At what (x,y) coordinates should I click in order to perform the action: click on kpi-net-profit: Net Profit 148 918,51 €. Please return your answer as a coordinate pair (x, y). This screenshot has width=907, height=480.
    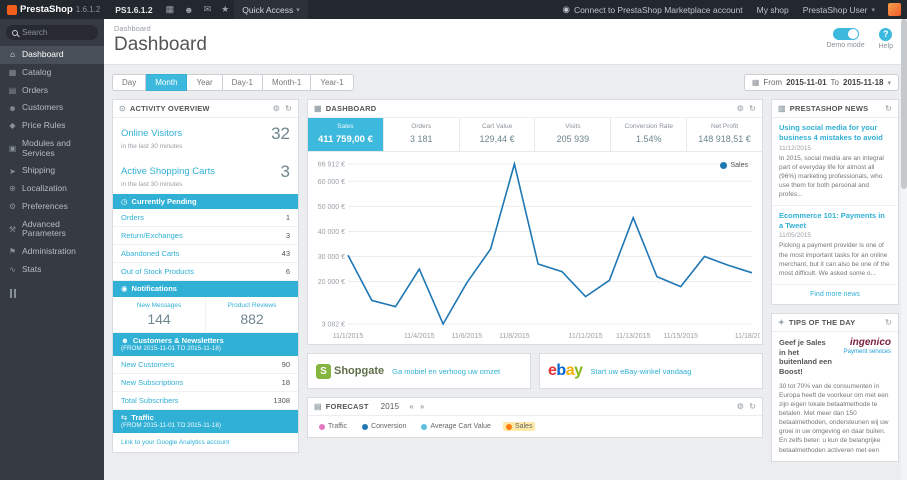
    Looking at the image, I should click on (724, 134).